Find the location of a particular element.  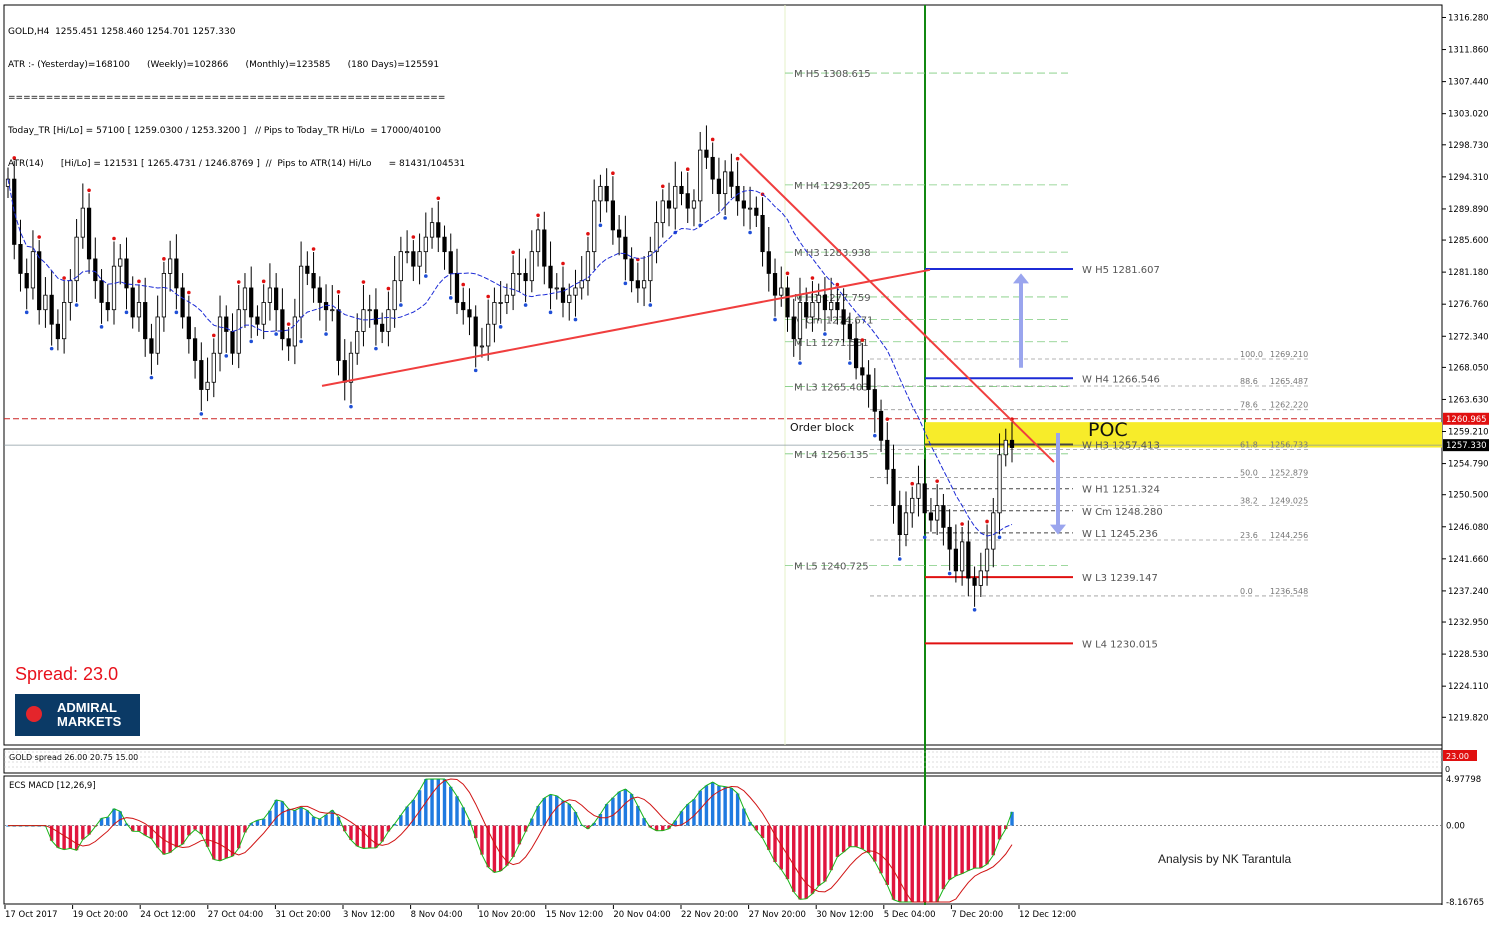

price-tick-label: 1272.340 is located at coordinates (1468, 337).